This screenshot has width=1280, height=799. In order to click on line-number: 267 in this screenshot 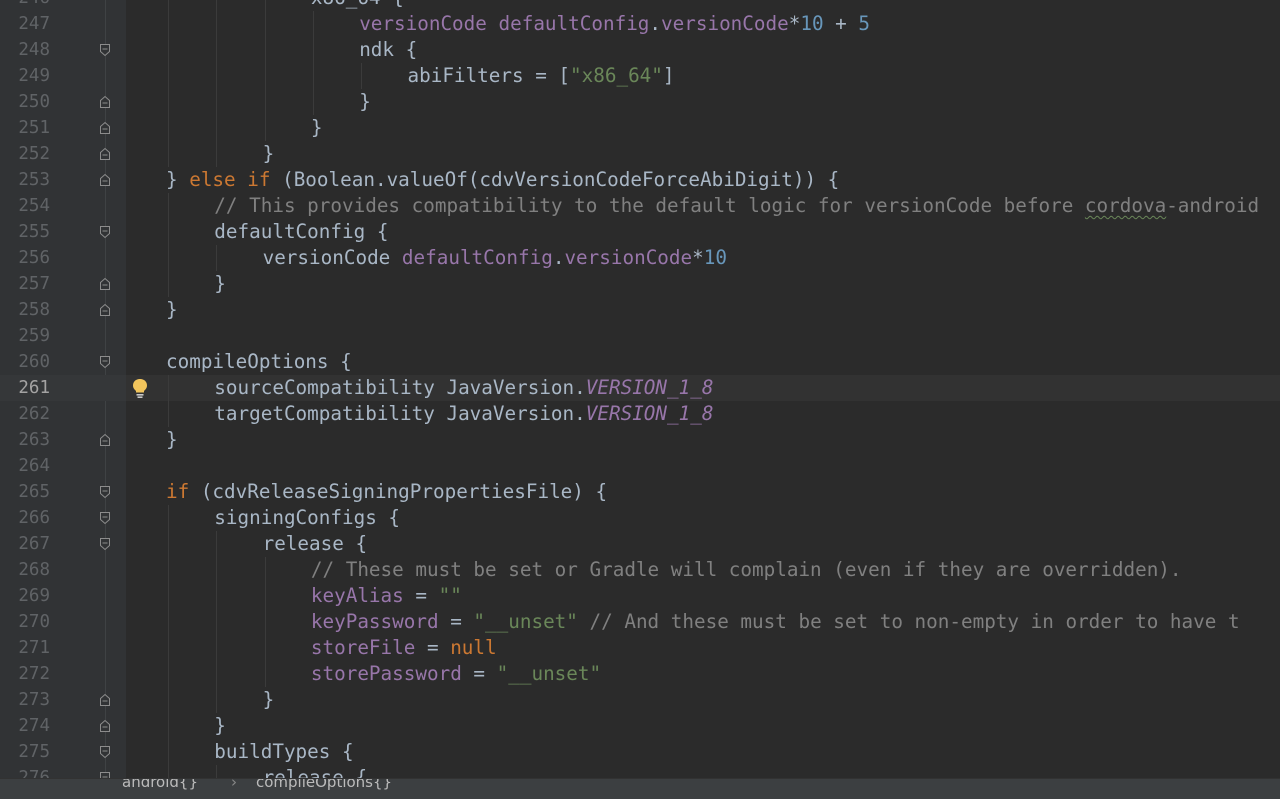, I will do `click(34, 544)`.